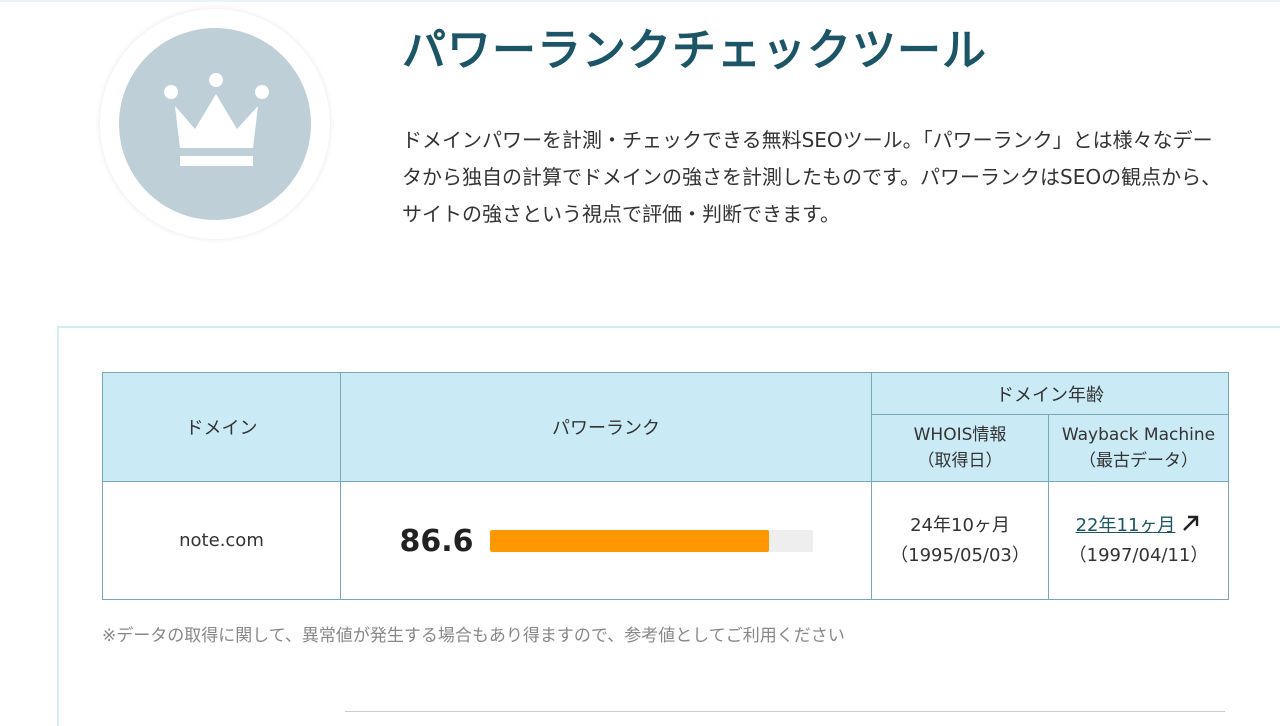 The height and width of the screenshot is (726, 1280). What do you see at coordinates (960, 555) in the screenshot?
I see `whois-date: （1995/05/03）` at bounding box center [960, 555].